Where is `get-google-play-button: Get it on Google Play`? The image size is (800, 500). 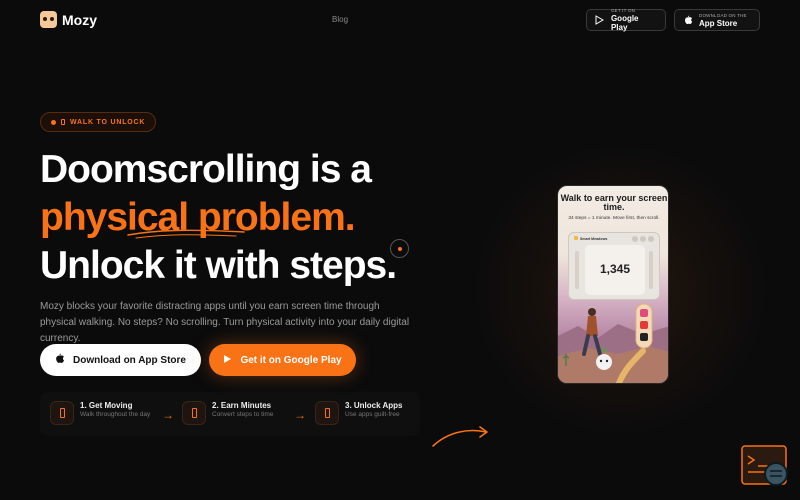
get-google-play-button: Get it on Google Play is located at coordinates (282, 360).